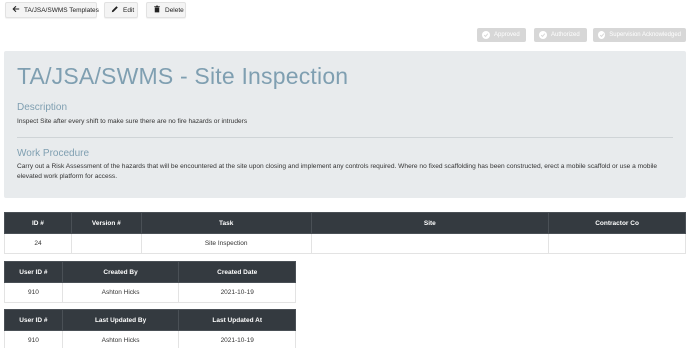 This screenshot has height=348, width=688. What do you see at coordinates (61, 10) in the screenshot?
I see `back-button-label: TA/JSA/SWMS Templates` at bounding box center [61, 10].